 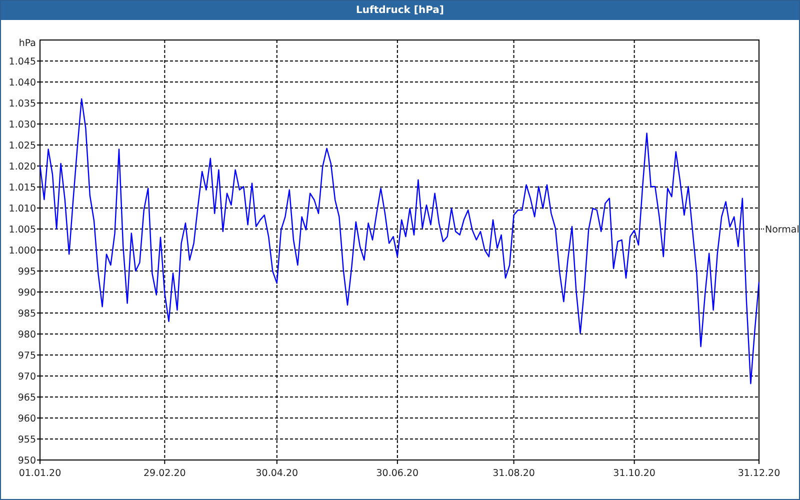 What do you see at coordinates (22, 251) in the screenshot?
I see `axis-label: 1.000` at bounding box center [22, 251].